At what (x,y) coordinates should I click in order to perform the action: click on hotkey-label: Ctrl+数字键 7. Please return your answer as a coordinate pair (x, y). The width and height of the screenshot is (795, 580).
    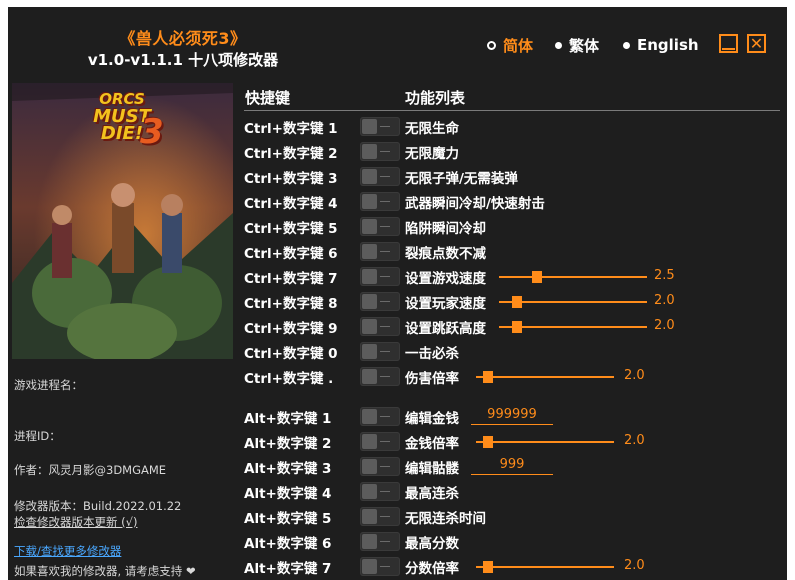
    Looking at the image, I should click on (291, 279).